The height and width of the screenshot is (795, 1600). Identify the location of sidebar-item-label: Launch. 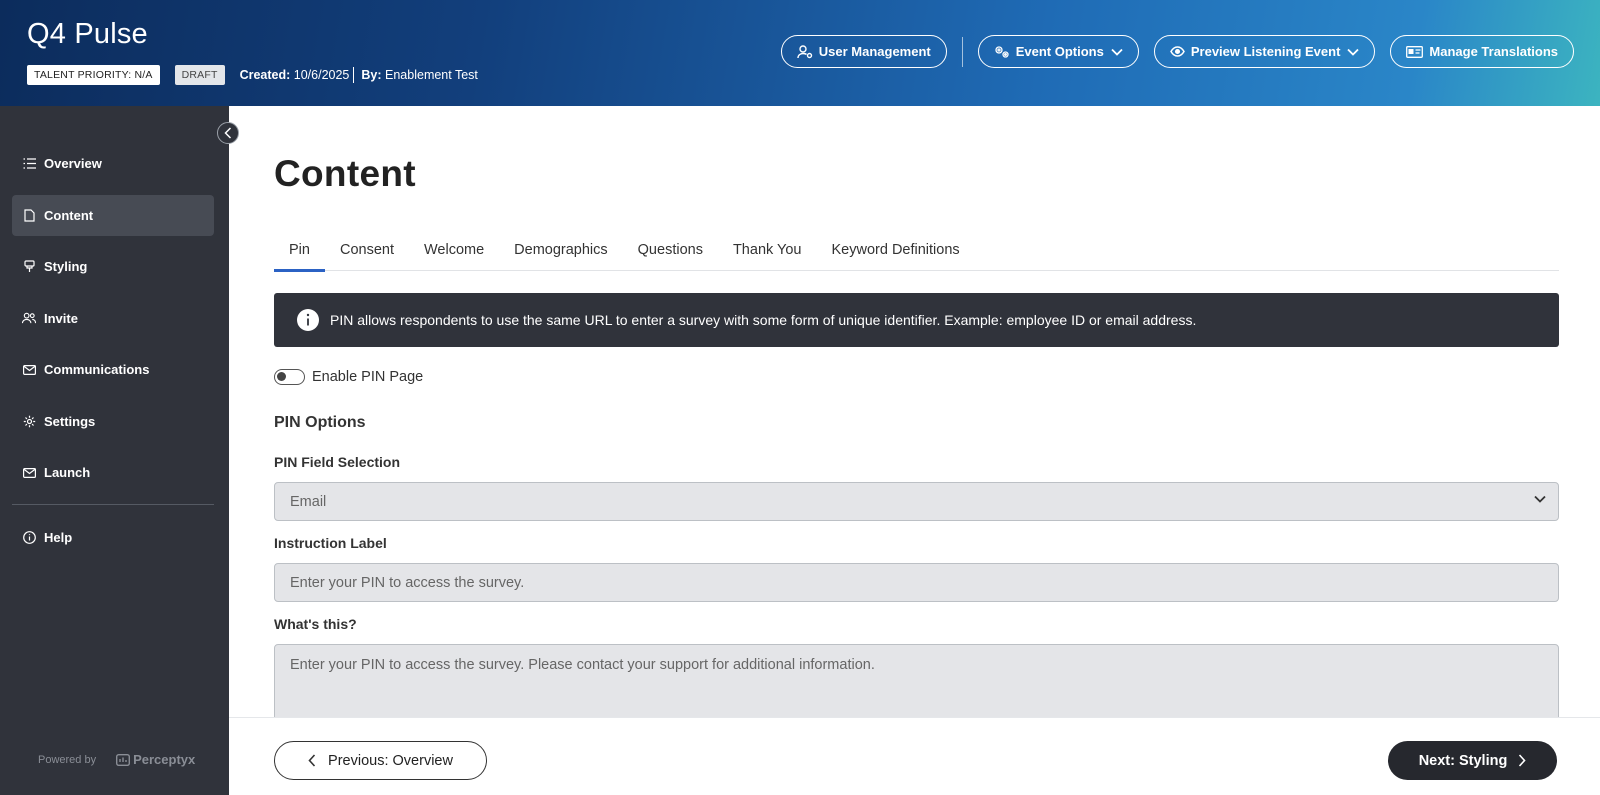
(67, 472).